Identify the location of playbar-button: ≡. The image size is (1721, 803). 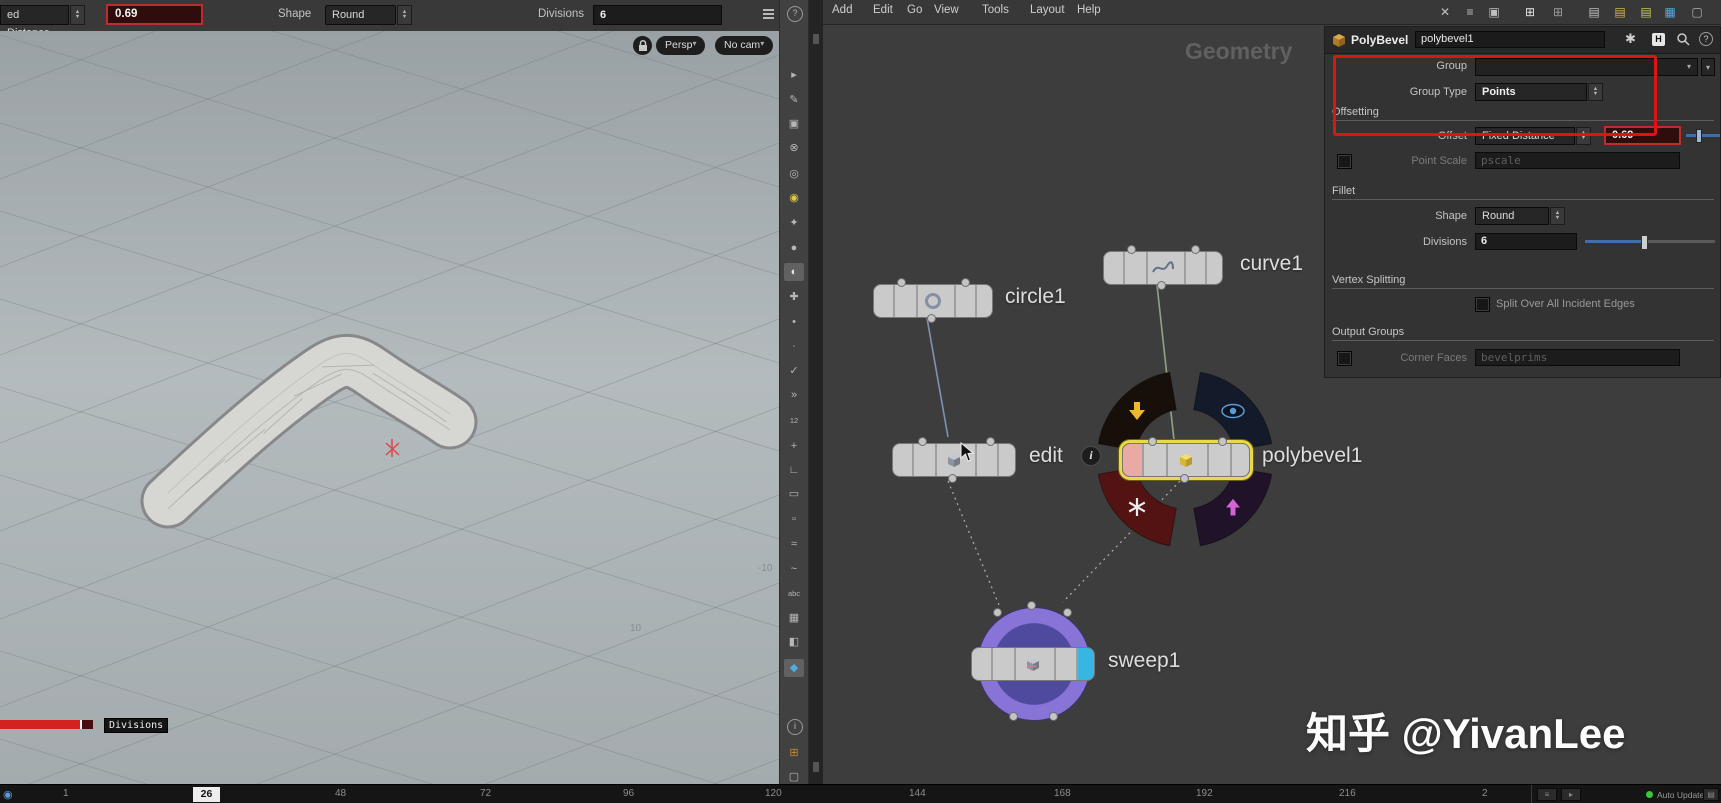
(1547, 794).